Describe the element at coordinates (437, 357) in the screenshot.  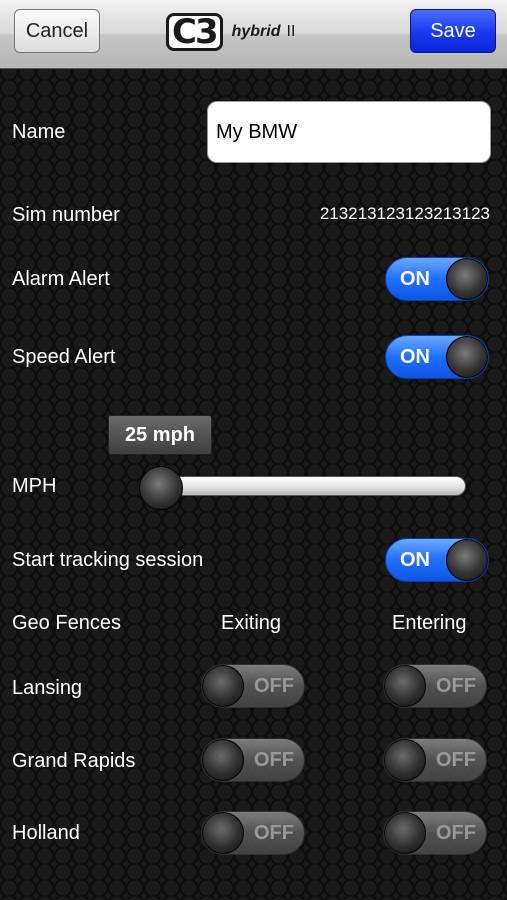
I see `speed-alert-toggle: ON` at that location.